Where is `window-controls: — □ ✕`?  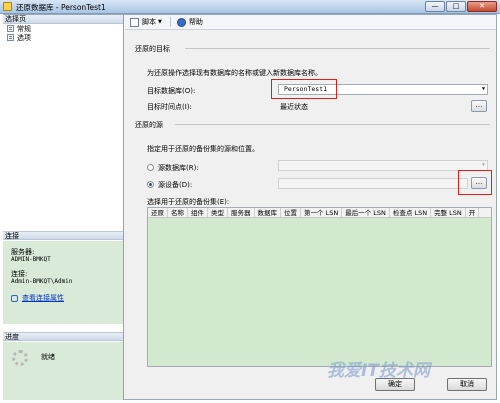 window-controls: — □ ✕ is located at coordinates (460, 6).